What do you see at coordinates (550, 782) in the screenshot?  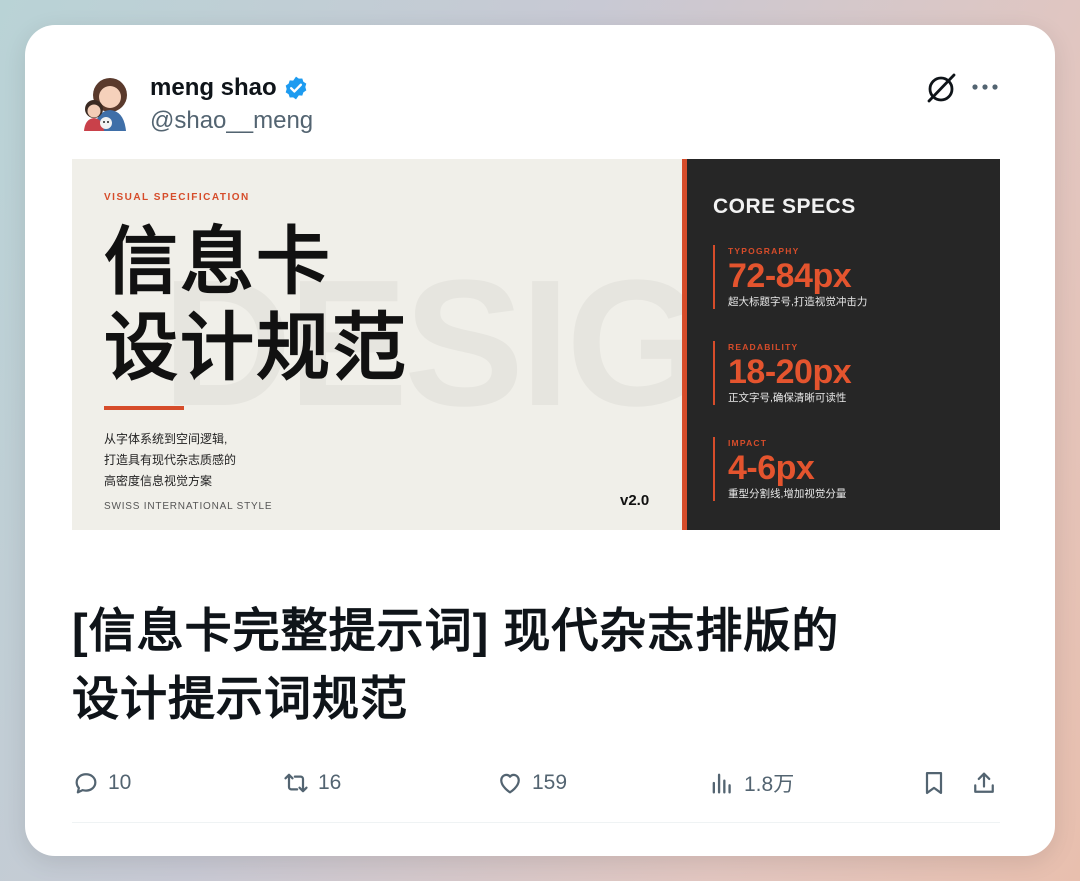 I see `like-count: 159` at bounding box center [550, 782].